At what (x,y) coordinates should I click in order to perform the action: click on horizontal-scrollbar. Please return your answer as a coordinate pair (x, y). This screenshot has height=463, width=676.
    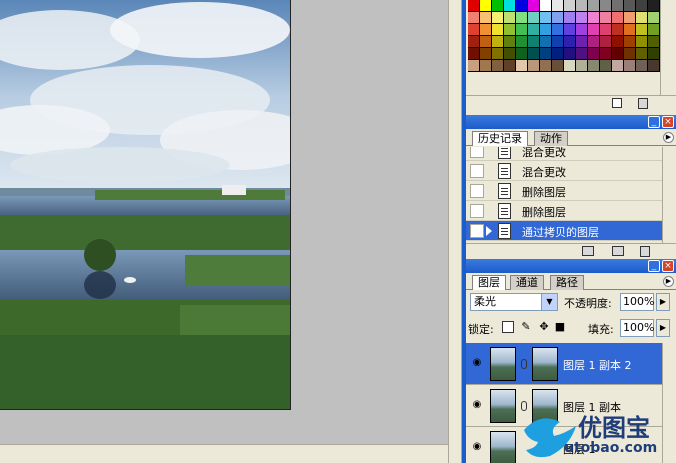
    Looking at the image, I should click on (224, 453).